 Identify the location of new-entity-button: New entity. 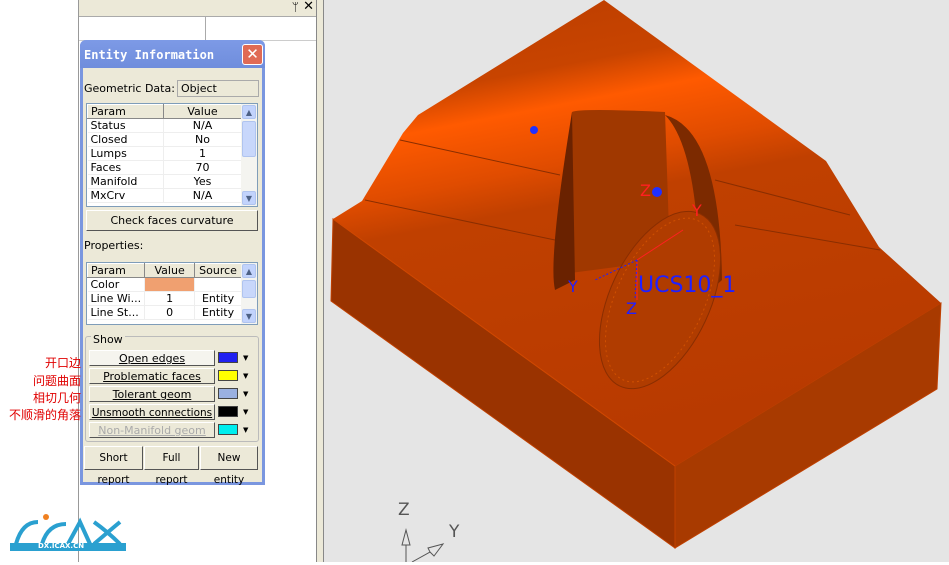
(229, 466).